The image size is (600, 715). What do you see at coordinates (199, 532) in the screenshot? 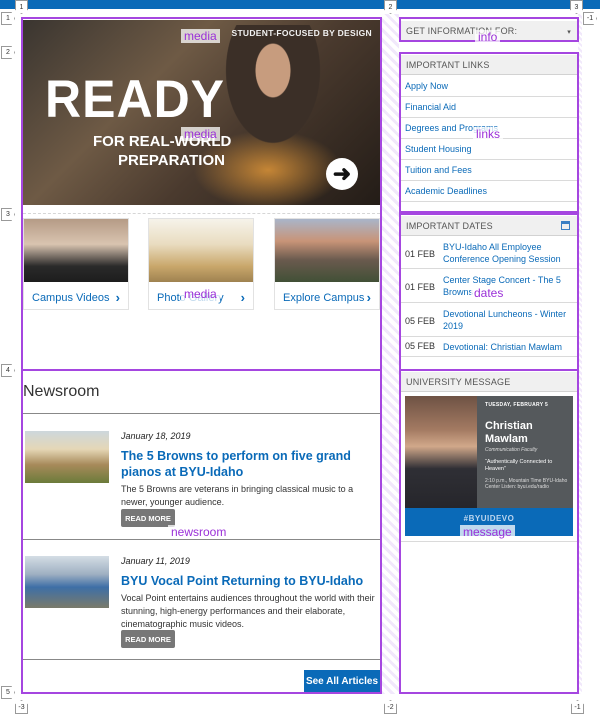
I see `region-label: newsroom` at bounding box center [199, 532].